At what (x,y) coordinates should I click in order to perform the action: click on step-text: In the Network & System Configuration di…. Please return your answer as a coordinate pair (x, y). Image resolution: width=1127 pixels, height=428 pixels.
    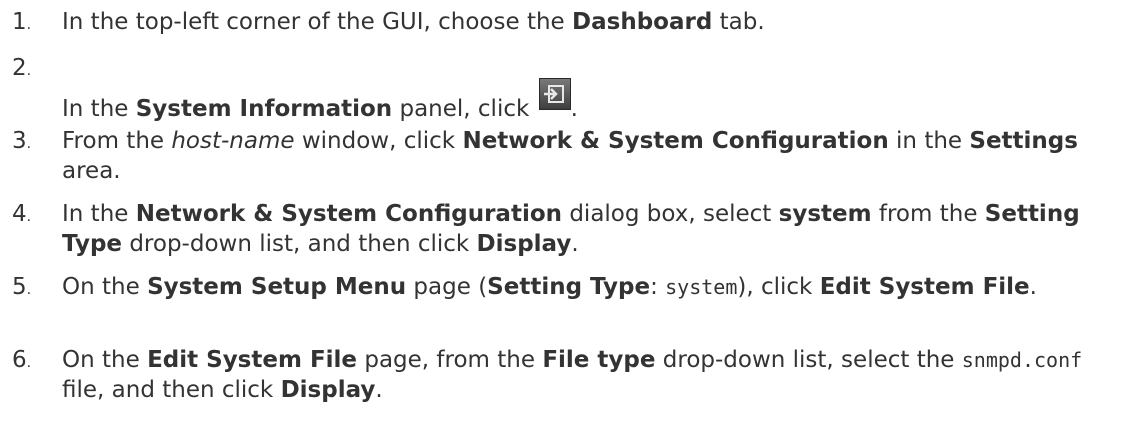
    Looking at the image, I should click on (571, 229).